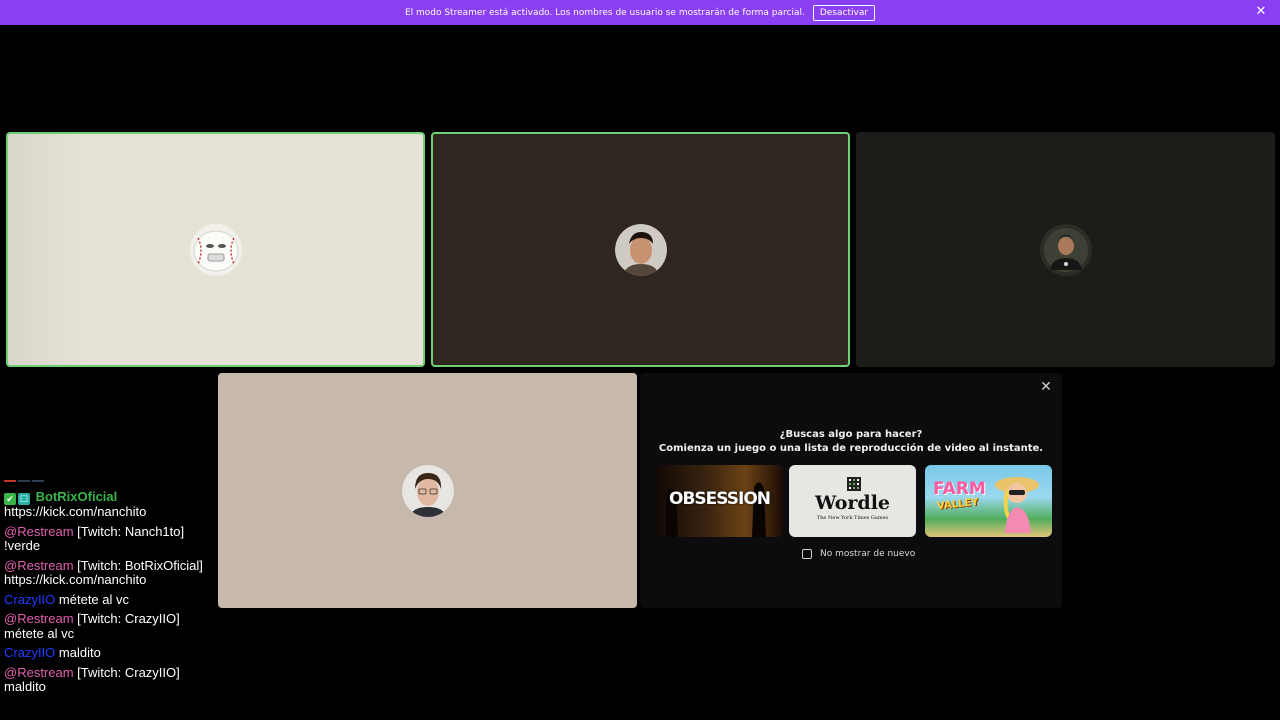 The image size is (1280, 720). I want to click on activity-card-farm-valley: FARM VALLEY, so click(988, 501).